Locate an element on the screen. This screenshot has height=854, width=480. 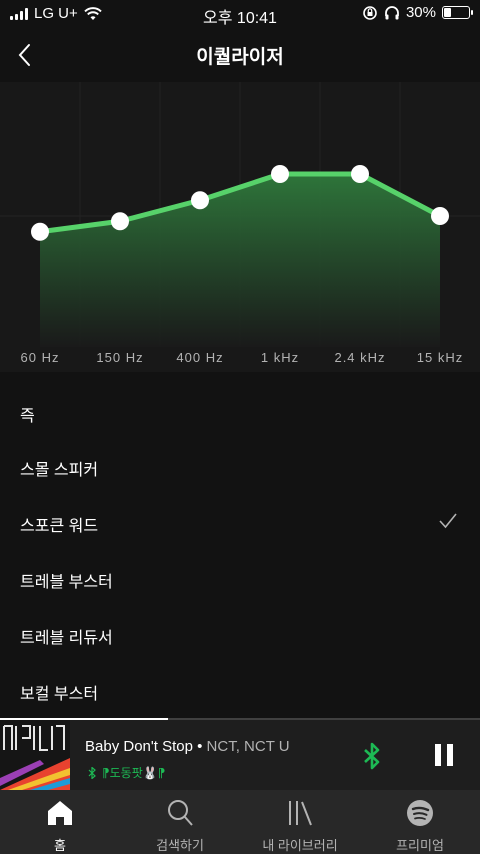
status-right: 30% is located at coordinates (417, 12).